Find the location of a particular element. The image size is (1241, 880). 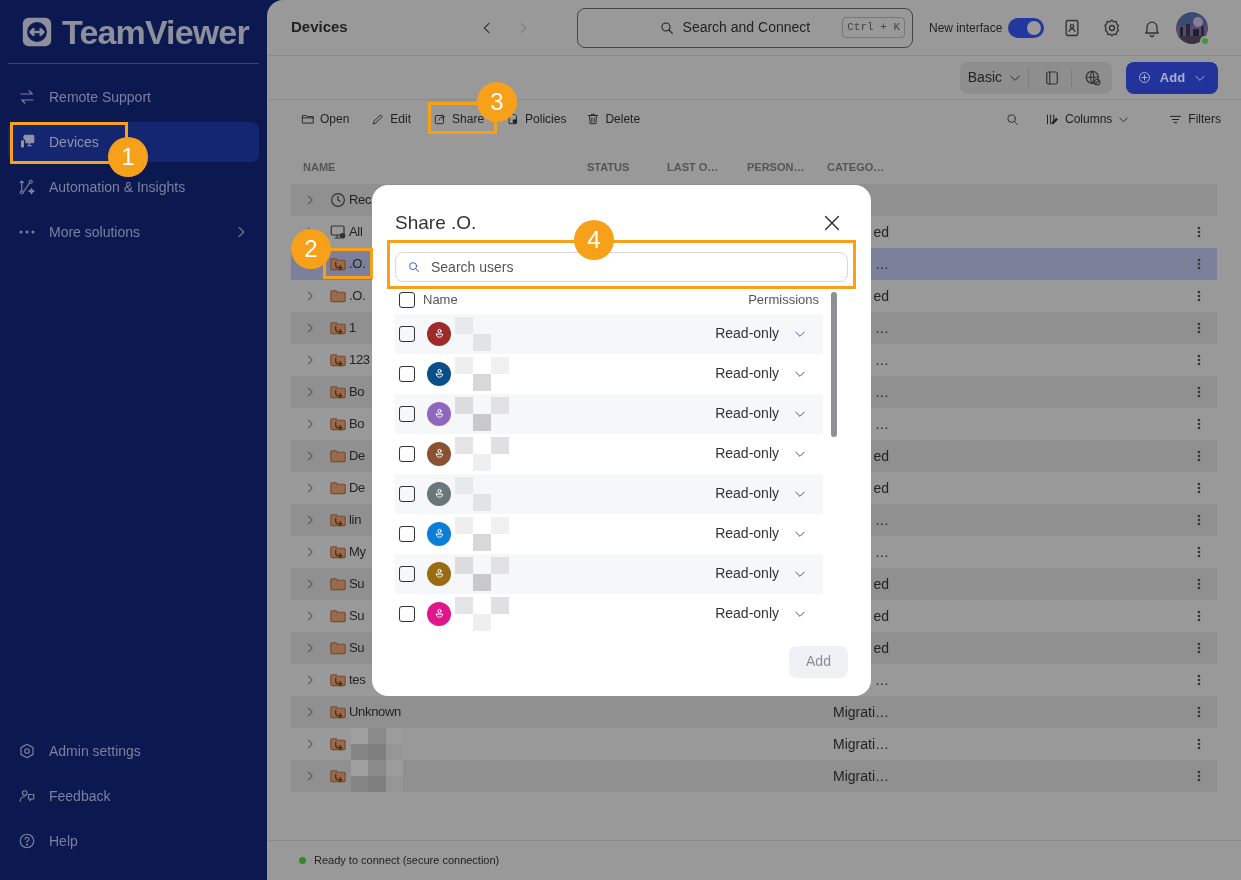

dialog-title: Share .O. is located at coordinates (436, 223).